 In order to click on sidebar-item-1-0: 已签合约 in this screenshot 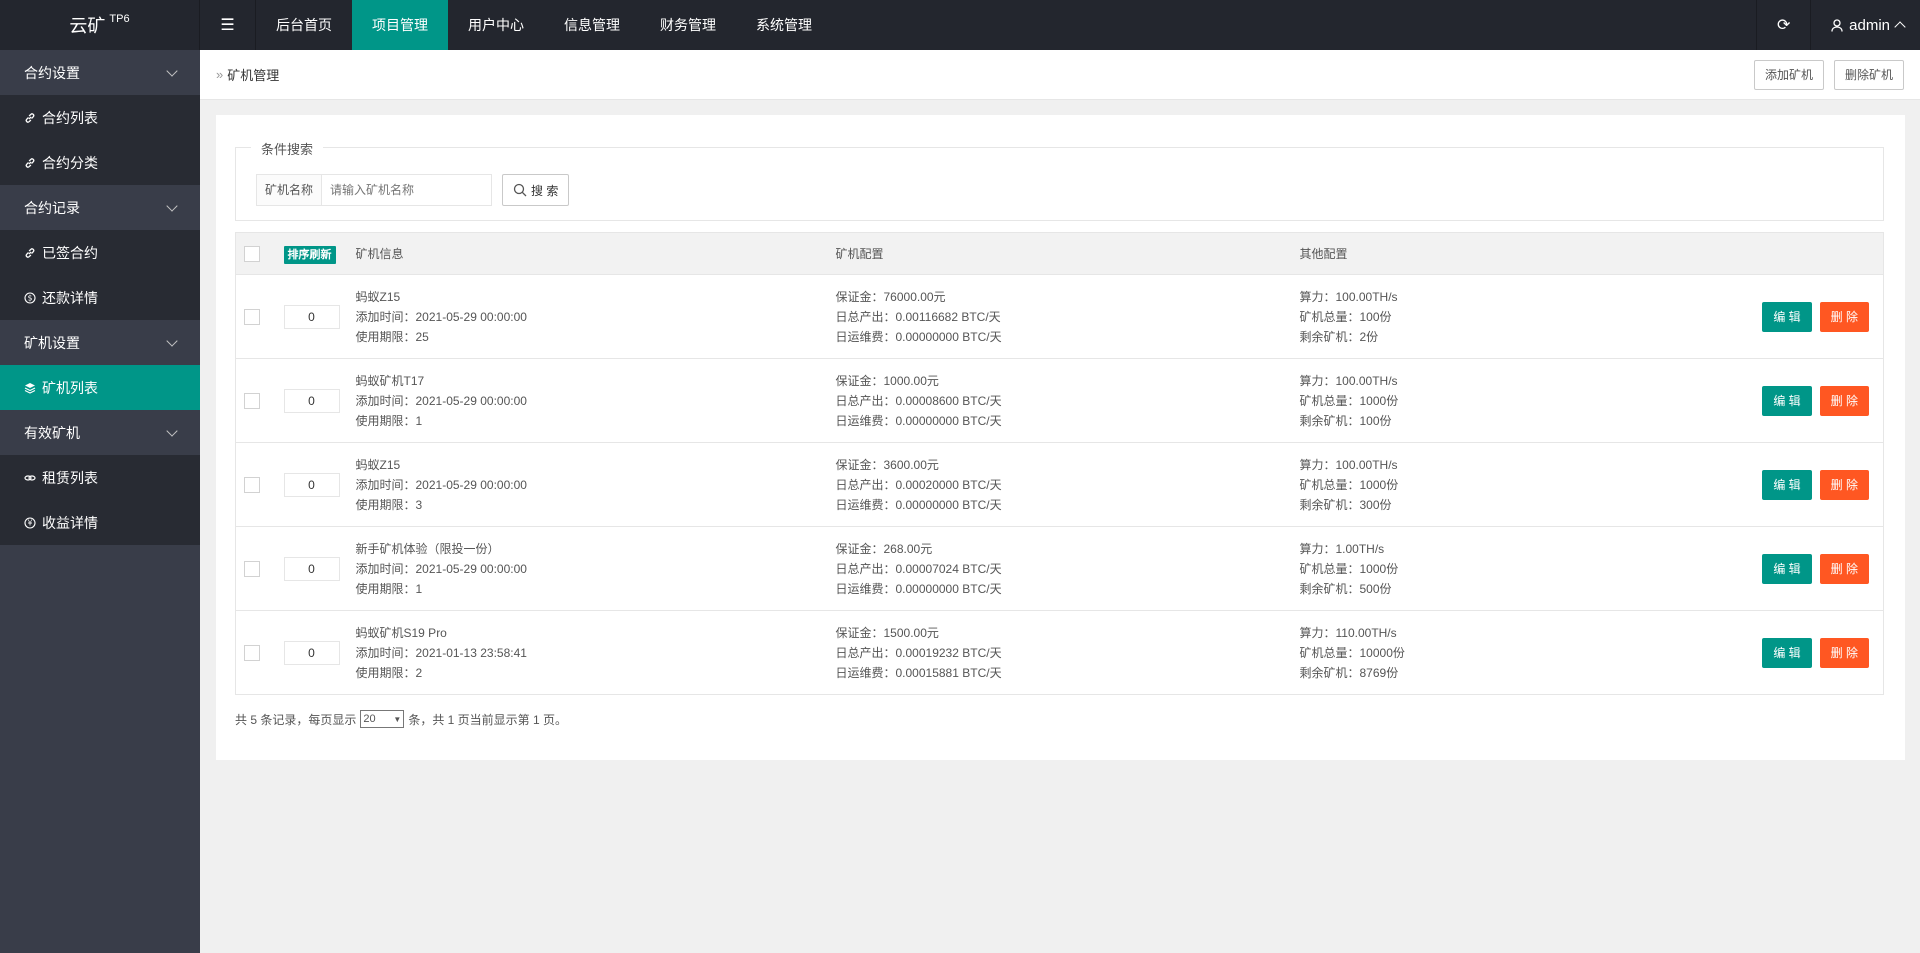, I will do `click(100, 252)`.